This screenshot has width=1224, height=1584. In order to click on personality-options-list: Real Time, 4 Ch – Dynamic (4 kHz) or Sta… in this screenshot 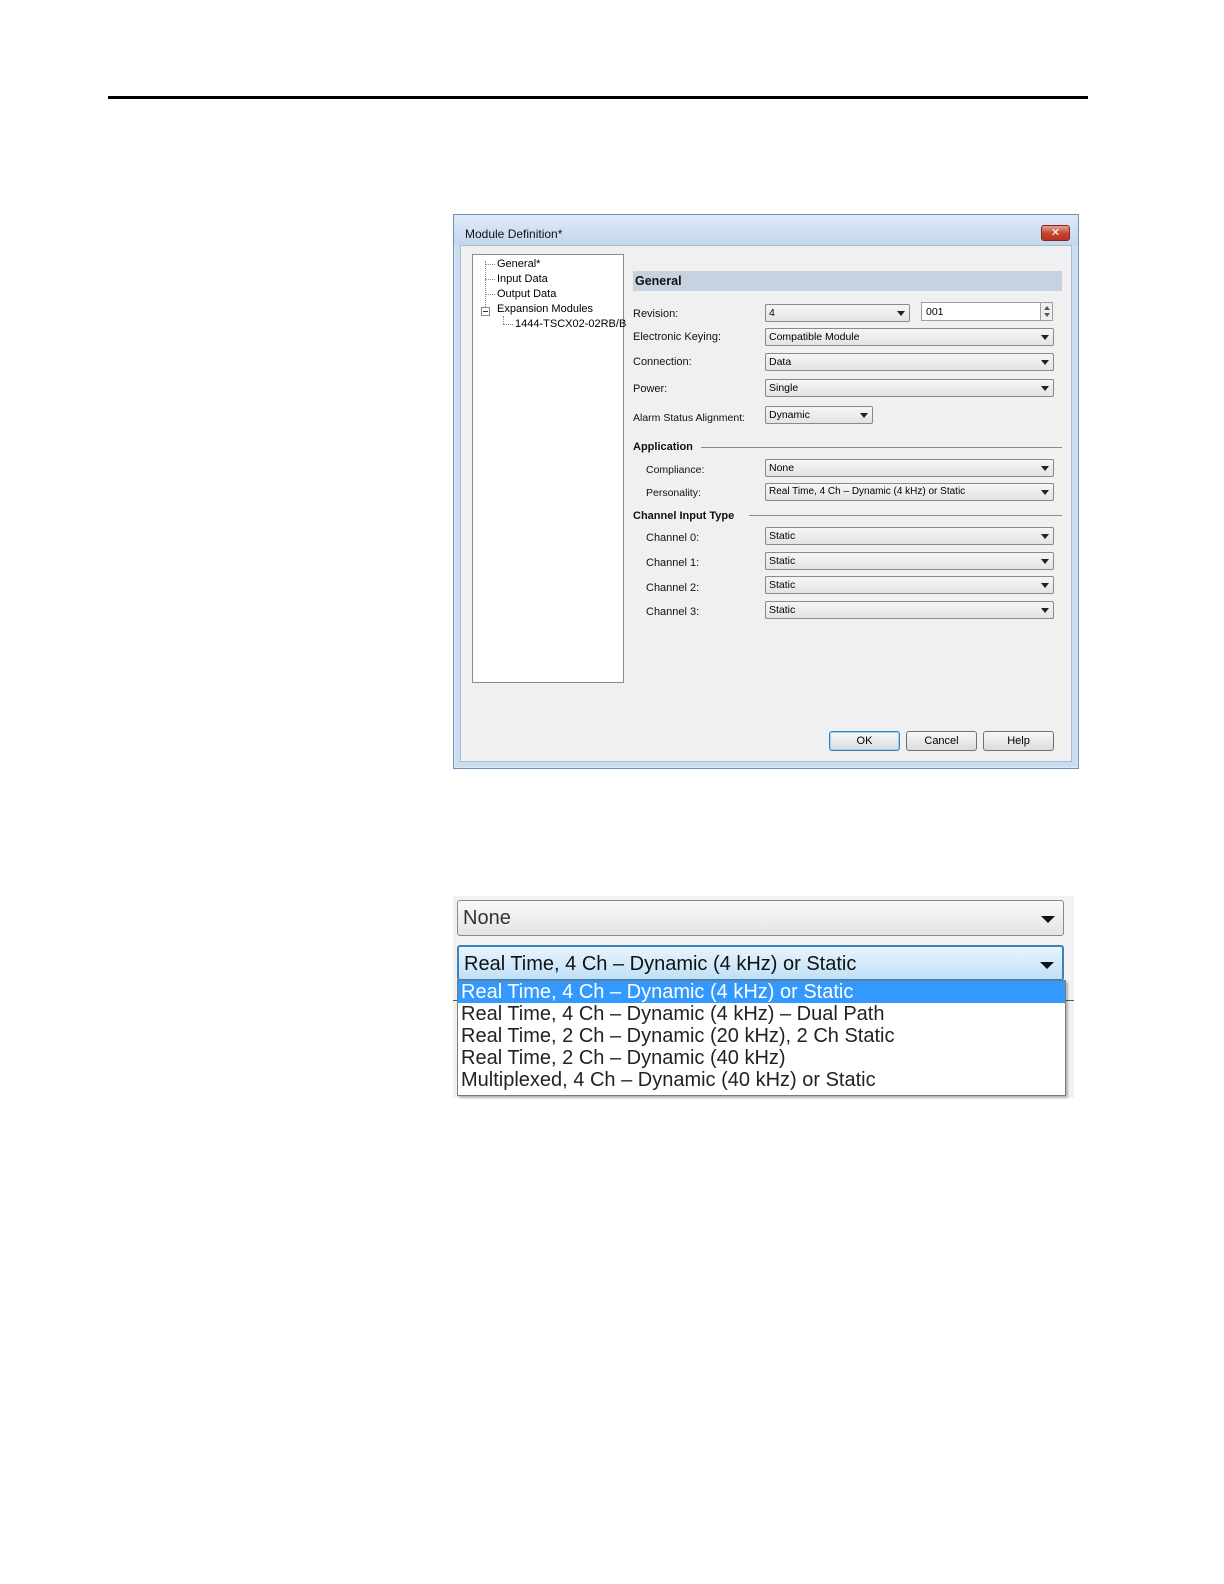, I will do `click(761, 1038)`.